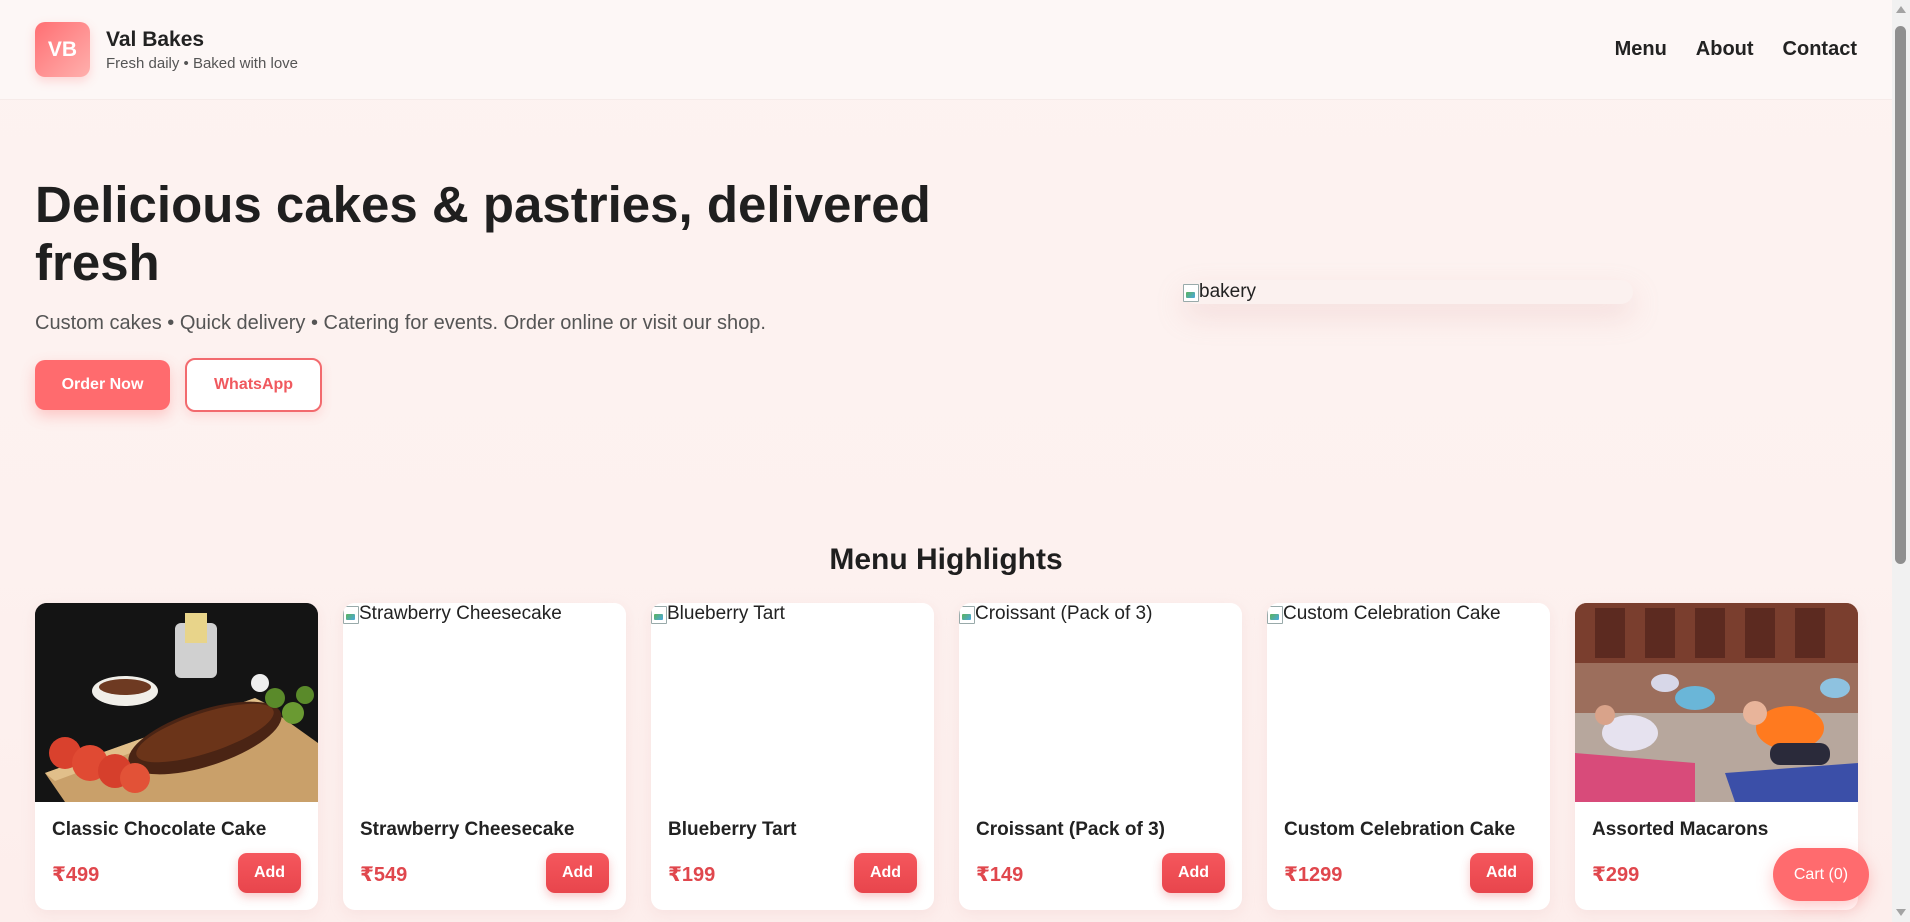 This screenshot has width=1910, height=922. Describe the element at coordinates (726, 613) in the screenshot. I see `card-image-alt-text: Blueberry Tart` at that location.